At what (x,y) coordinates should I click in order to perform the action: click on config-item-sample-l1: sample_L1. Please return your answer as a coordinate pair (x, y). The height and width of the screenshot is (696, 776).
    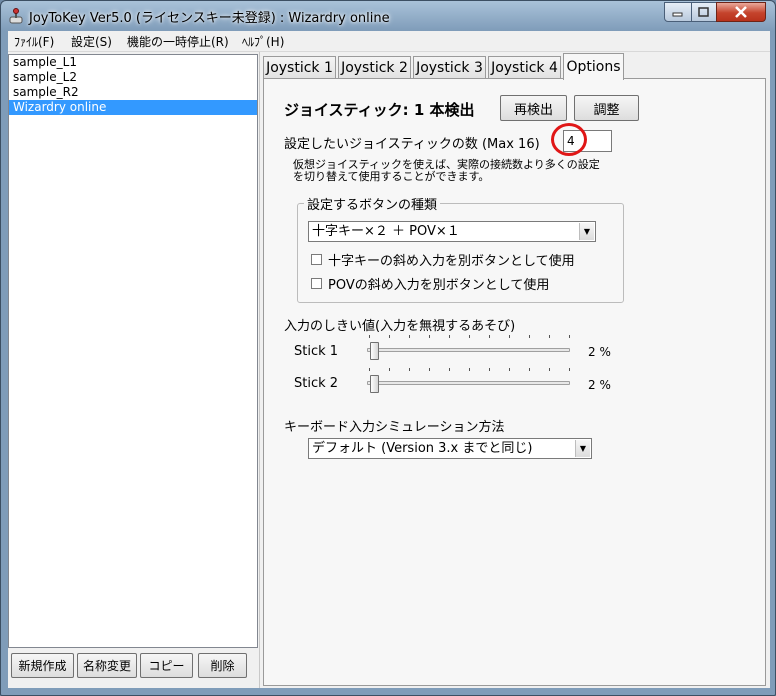
    Looking at the image, I should click on (133, 62).